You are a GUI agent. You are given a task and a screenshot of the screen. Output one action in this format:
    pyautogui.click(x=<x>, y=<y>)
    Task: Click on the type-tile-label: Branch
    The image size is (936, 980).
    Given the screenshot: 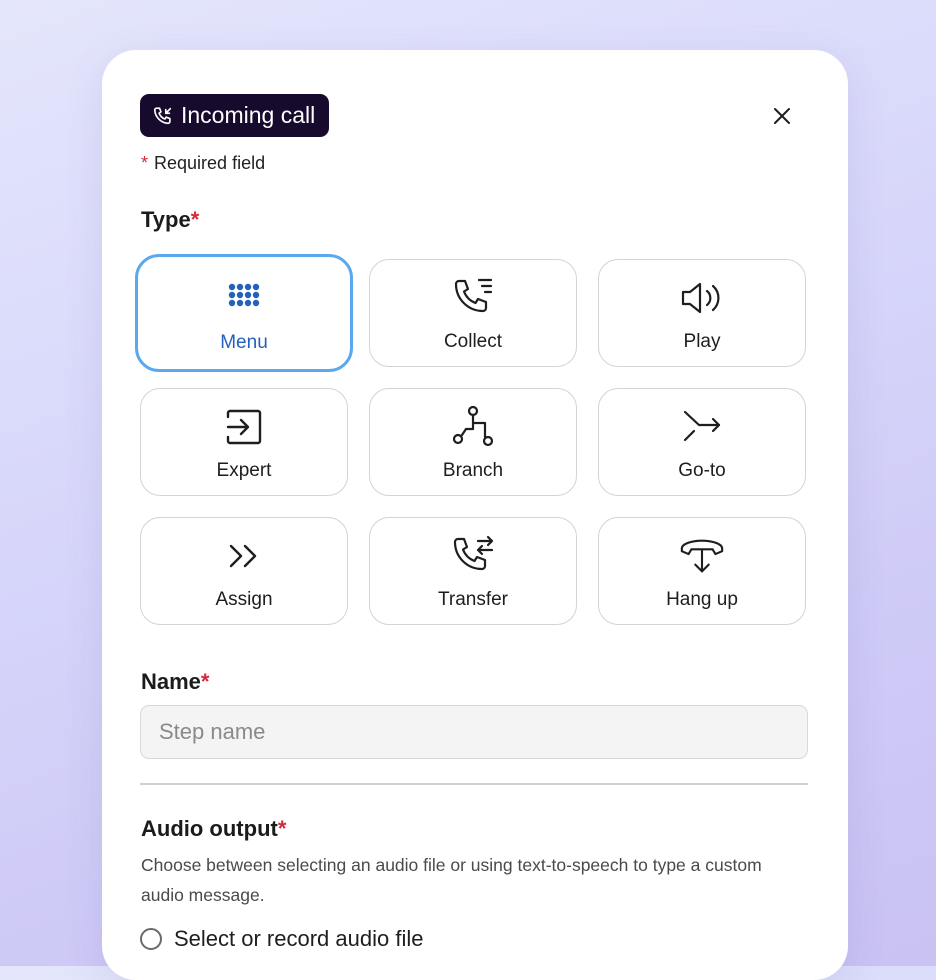 What is the action you would take?
    pyautogui.click(x=473, y=470)
    